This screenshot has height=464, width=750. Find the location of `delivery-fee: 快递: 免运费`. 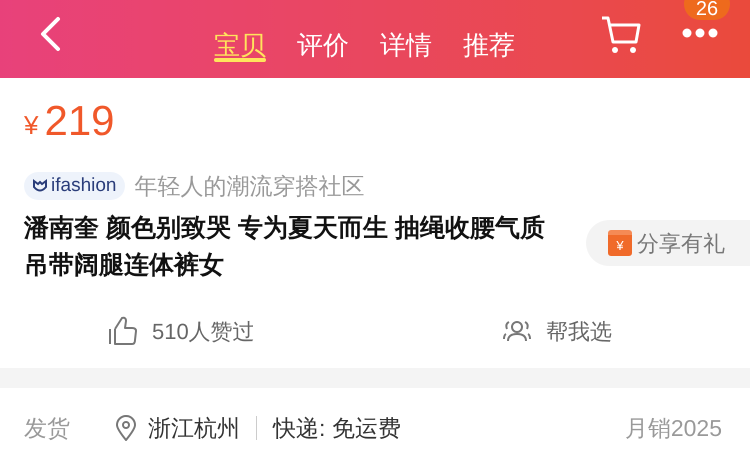

delivery-fee: 快递: 免运费 is located at coordinates (337, 428).